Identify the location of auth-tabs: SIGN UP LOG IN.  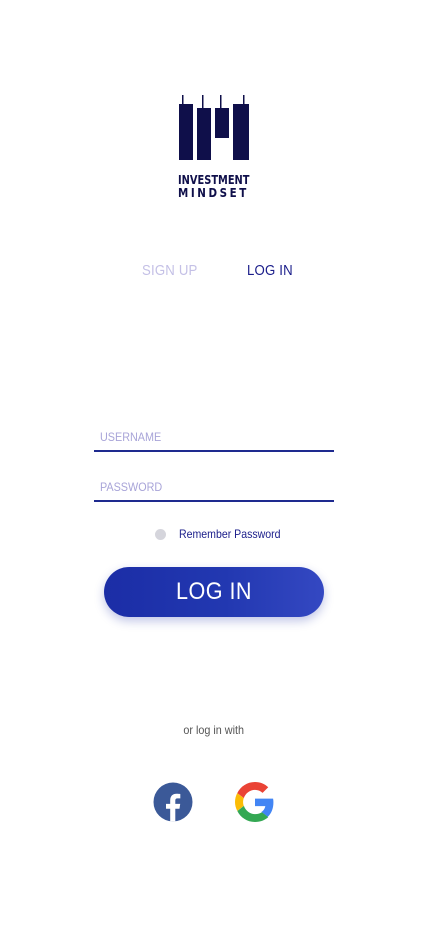
(214, 274).